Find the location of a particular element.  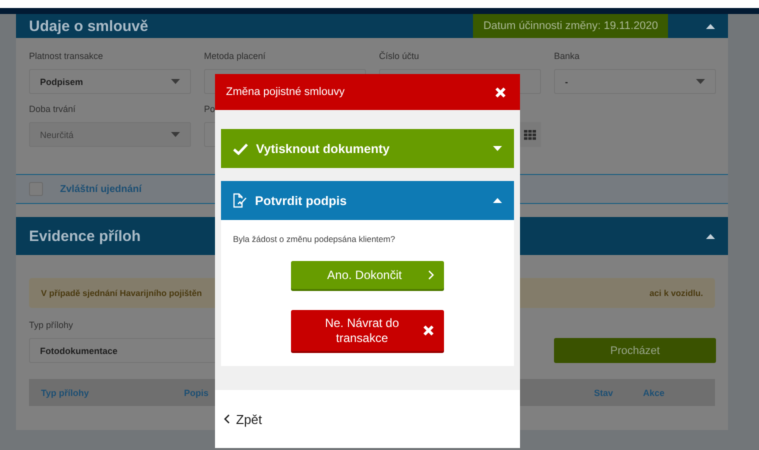

notice-text: V případě sjednání Havarijního pojištěn is located at coordinates (121, 293).